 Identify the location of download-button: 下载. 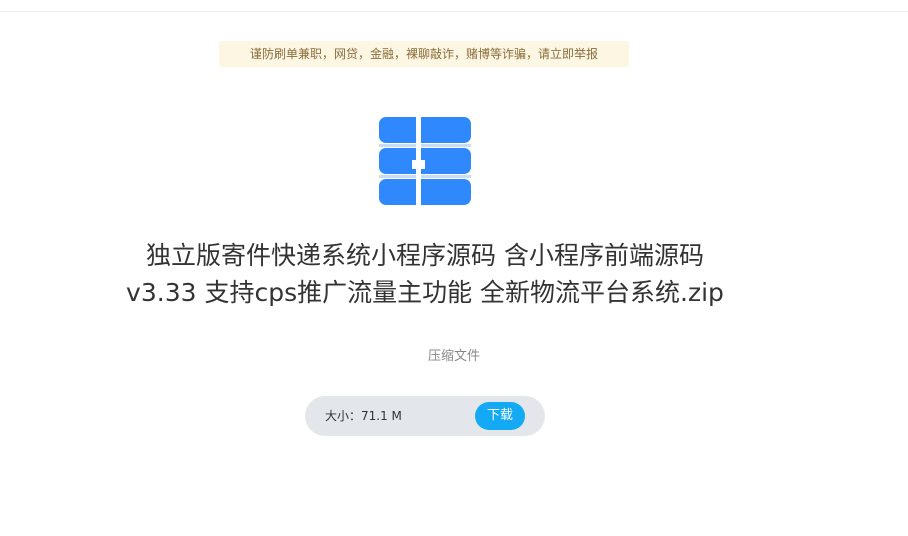
(500, 416).